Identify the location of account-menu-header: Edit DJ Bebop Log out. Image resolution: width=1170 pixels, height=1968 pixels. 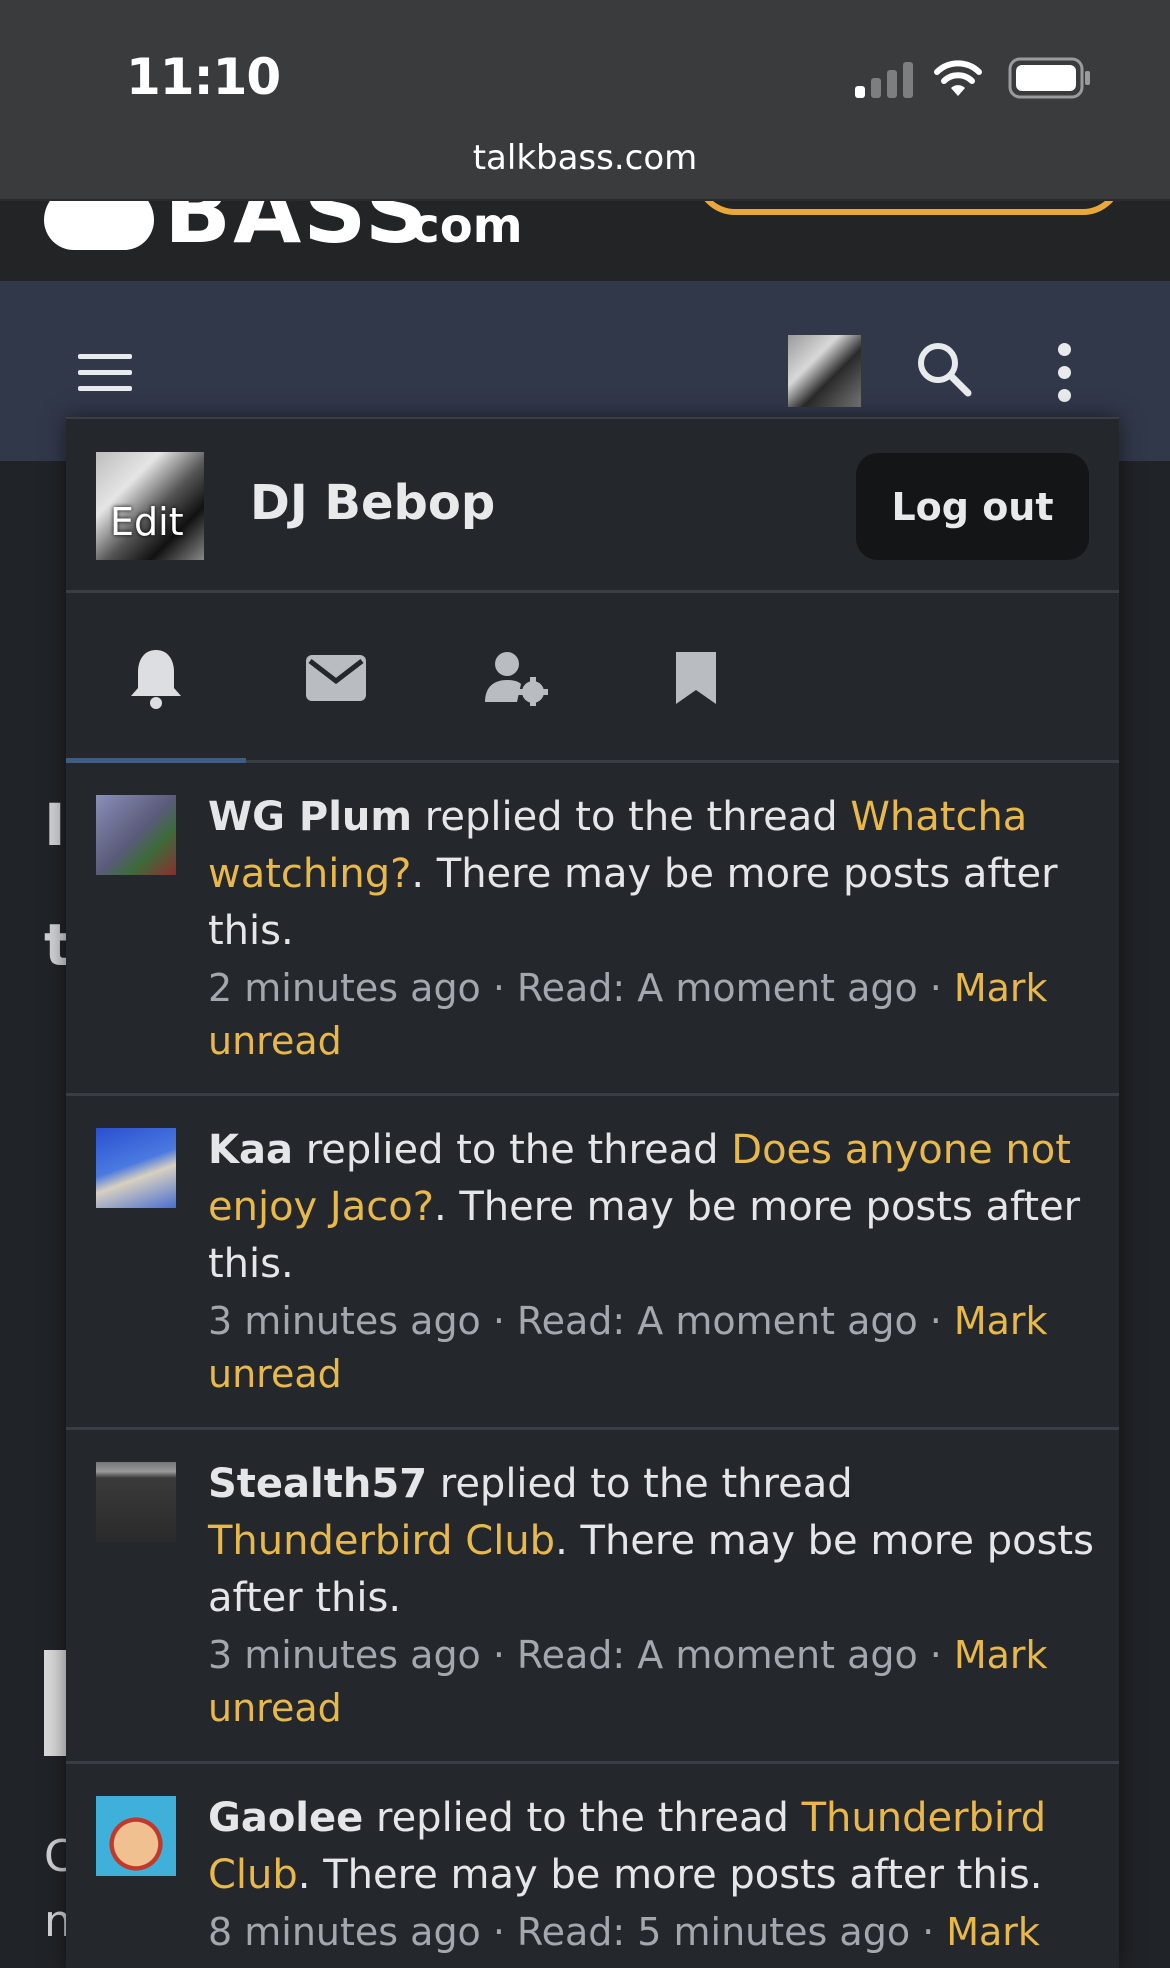
(592, 506).